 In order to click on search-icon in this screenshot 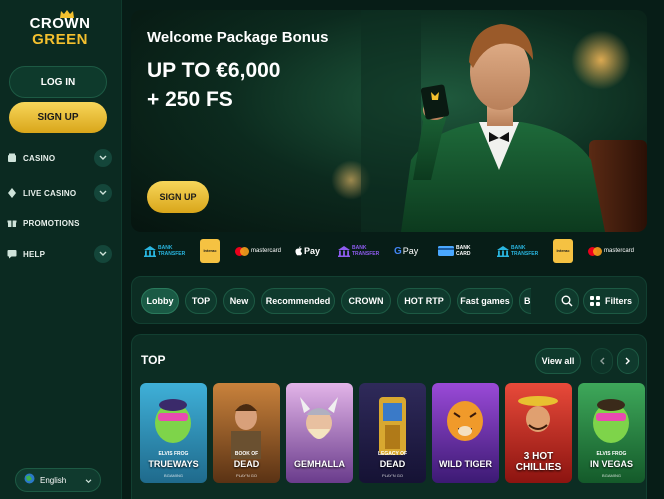, I will do `click(567, 301)`.